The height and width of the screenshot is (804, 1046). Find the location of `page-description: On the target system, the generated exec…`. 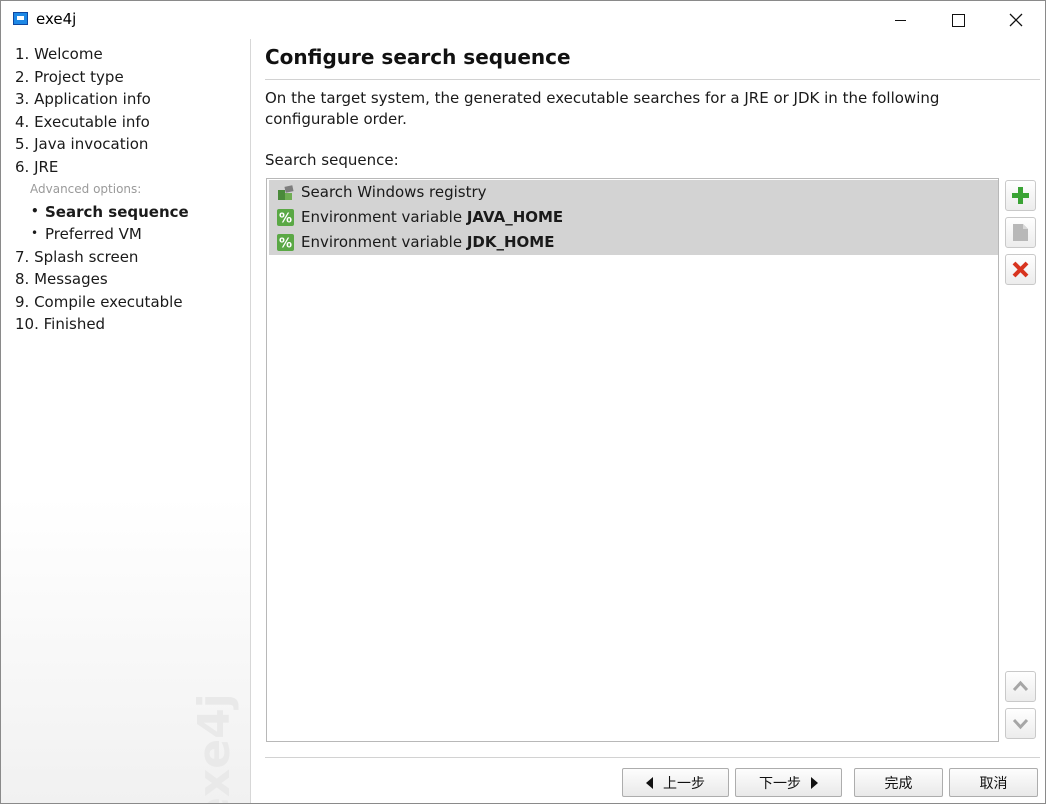

page-description: On the target system, the generated exec… is located at coordinates (602, 108).